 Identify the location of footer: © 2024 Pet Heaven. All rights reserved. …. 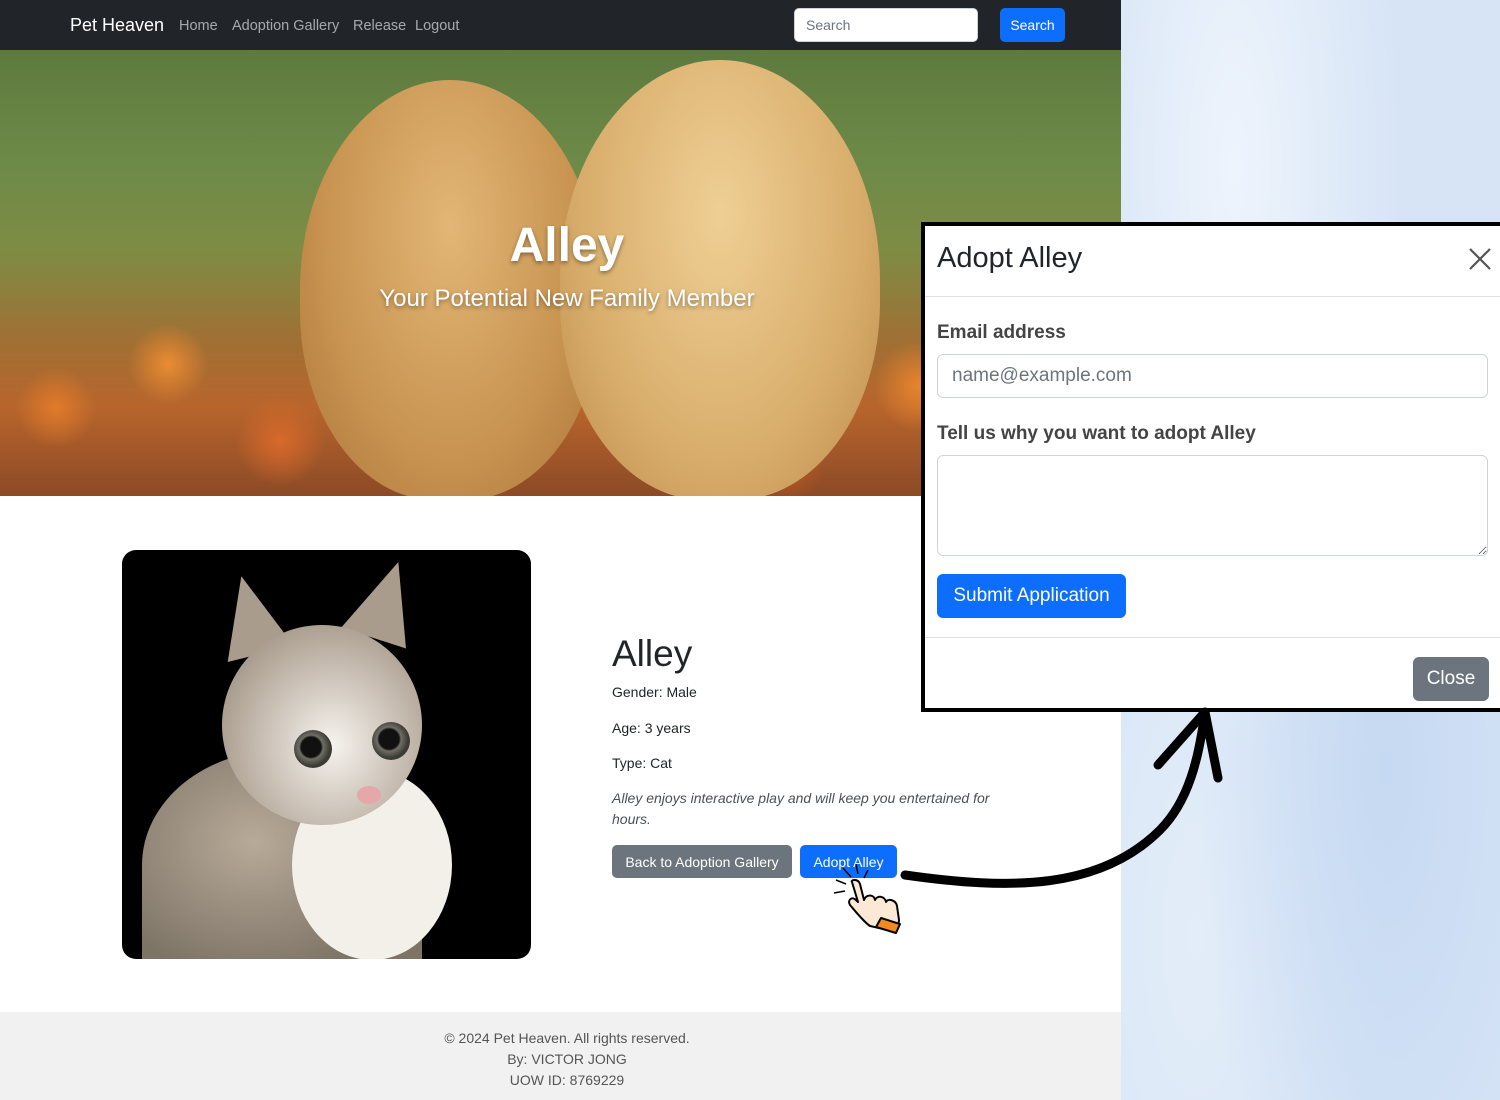
(560, 1056).